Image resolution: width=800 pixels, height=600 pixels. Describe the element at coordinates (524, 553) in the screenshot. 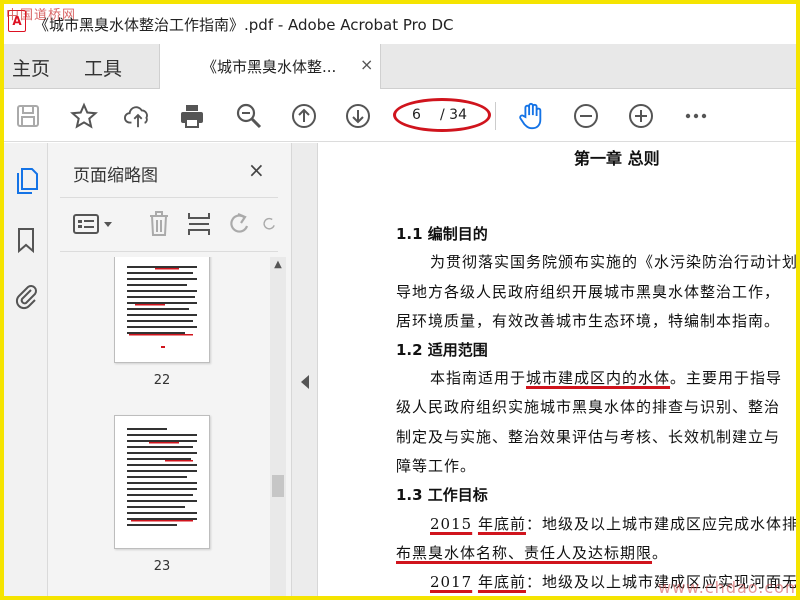

I see `underlined-text: 布黑臭水体名称、责任人及达标期限` at that location.